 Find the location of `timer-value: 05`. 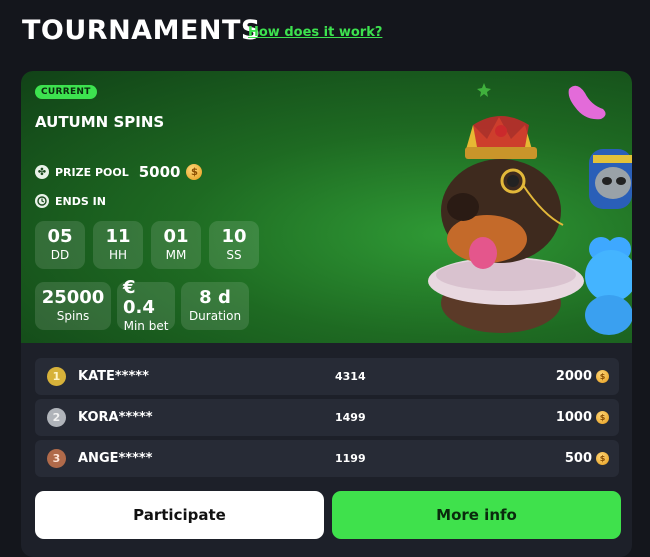

timer-value: 05 is located at coordinates (60, 236).